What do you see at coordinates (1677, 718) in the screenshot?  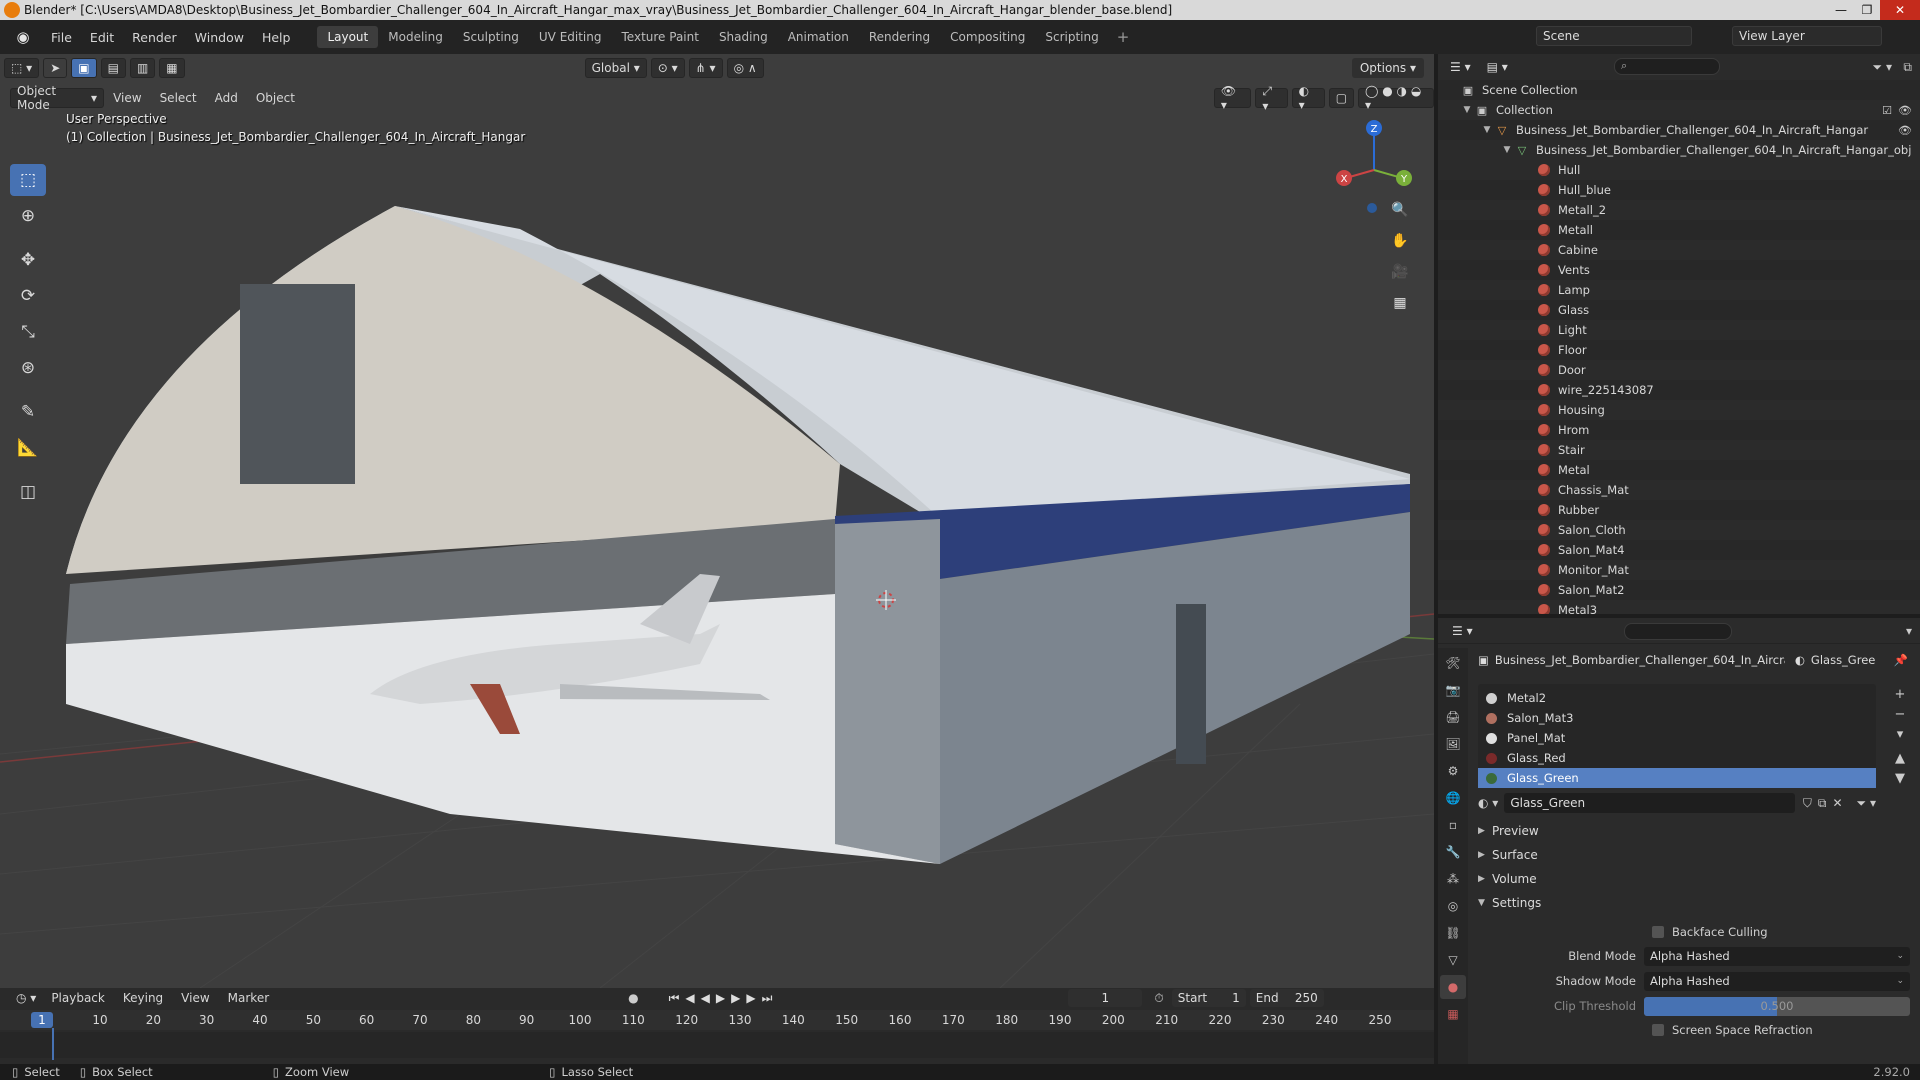 I see `material-slot: Salon_Mat3` at bounding box center [1677, 718].